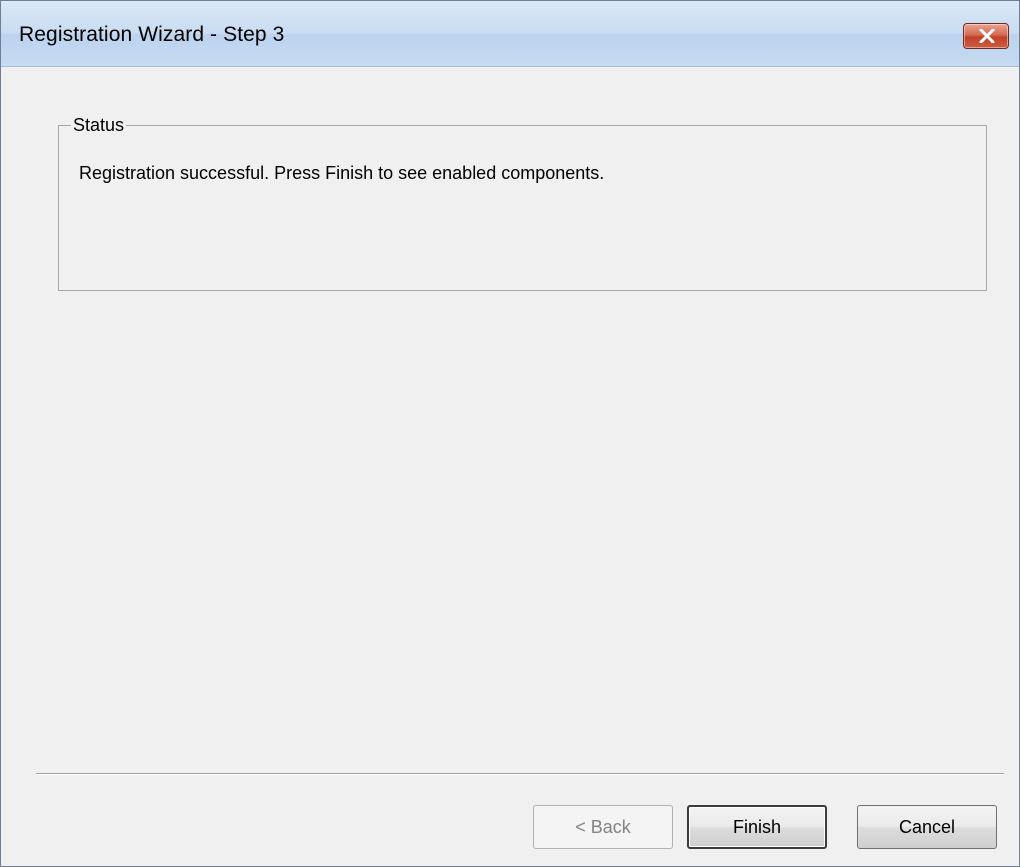 This screenshot has width=1020, height=867. I want to click on button-separator, so click(520, 774).